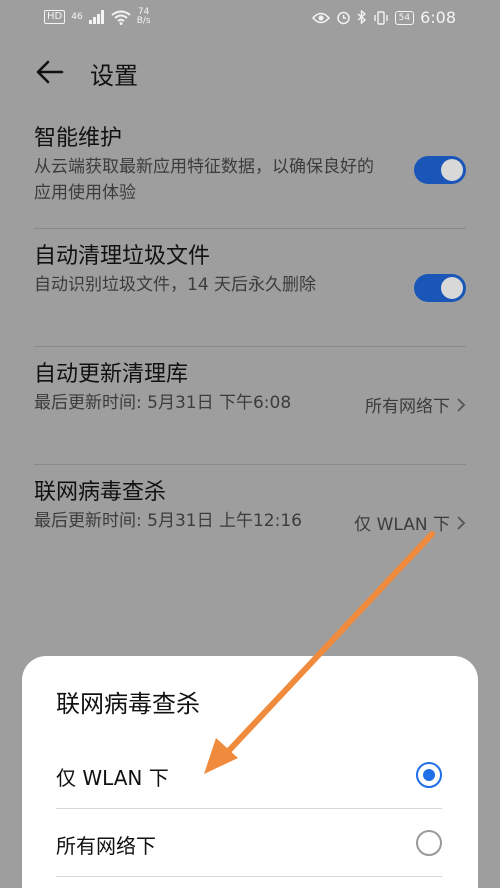  Describe the element at coordinates (168, 521) in the screenshot. I see `setting-subtitle: 最后更新时间: 5月31日 上午12:16` at that location.